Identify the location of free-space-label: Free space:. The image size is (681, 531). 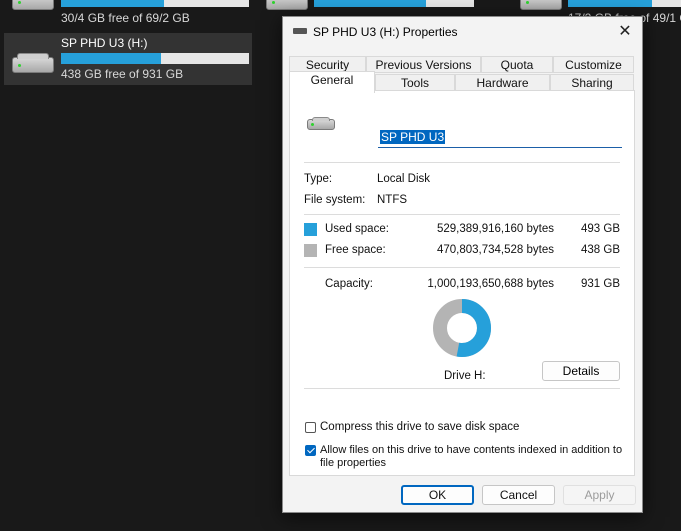
(355, 250).